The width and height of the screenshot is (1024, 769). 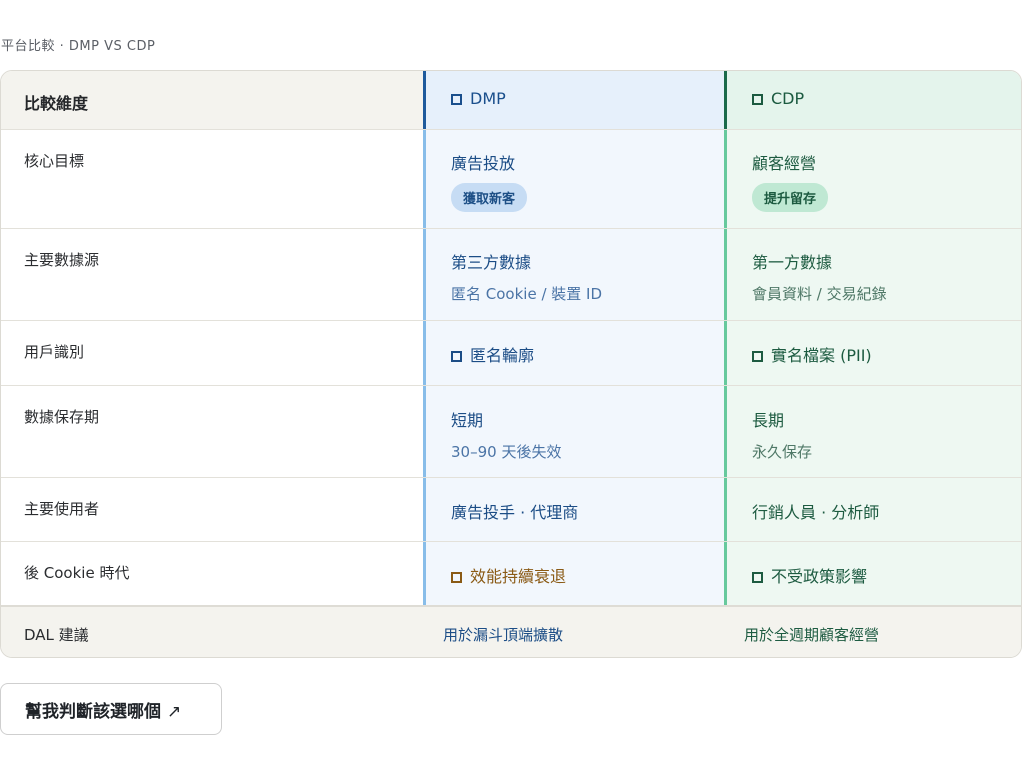 I want to click on footer-label: DAL 建議, so click(x=56, y=635).